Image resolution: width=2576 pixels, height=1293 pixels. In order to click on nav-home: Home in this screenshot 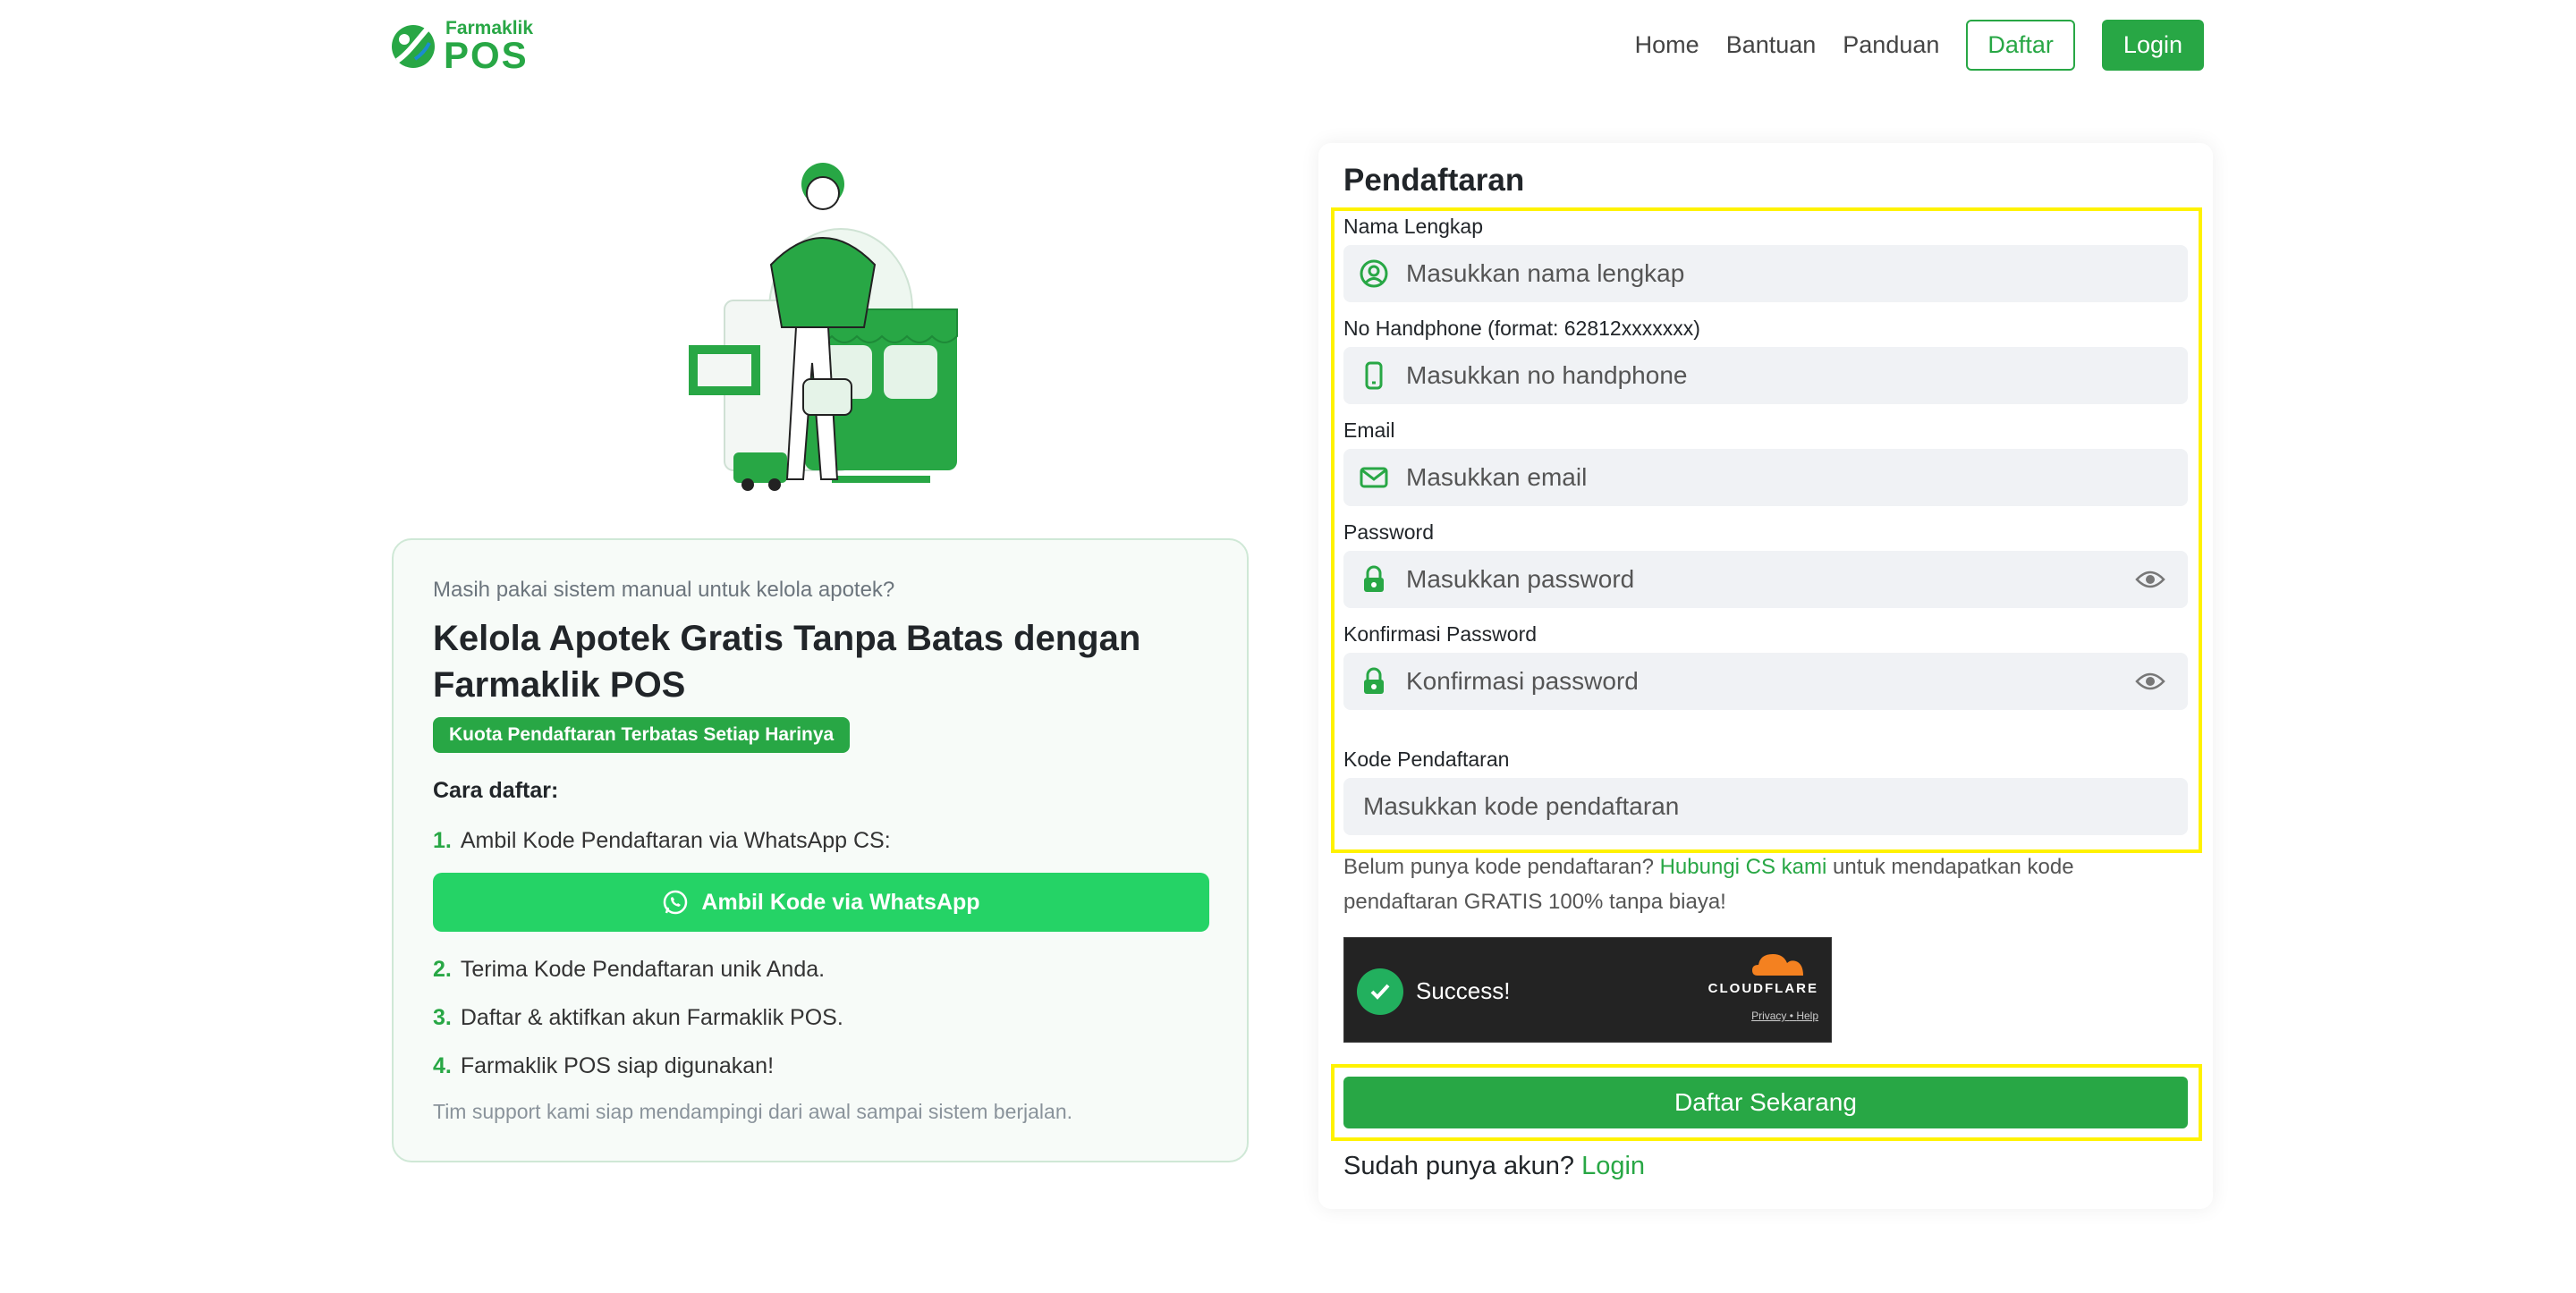, I will do `click(1667, 45)`.